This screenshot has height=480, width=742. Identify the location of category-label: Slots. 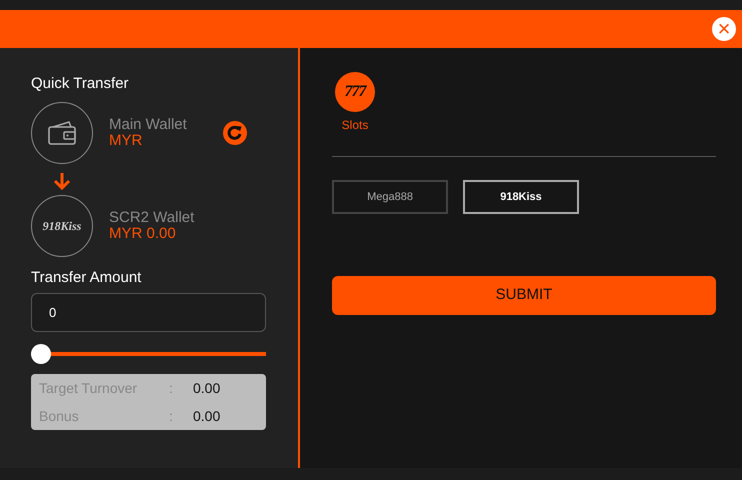
(355, 125).